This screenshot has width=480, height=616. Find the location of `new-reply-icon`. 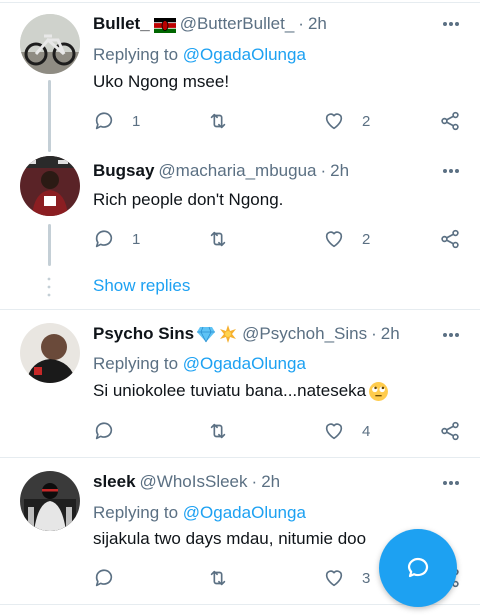

new-reply-icon is located at coordinates (418, 567).